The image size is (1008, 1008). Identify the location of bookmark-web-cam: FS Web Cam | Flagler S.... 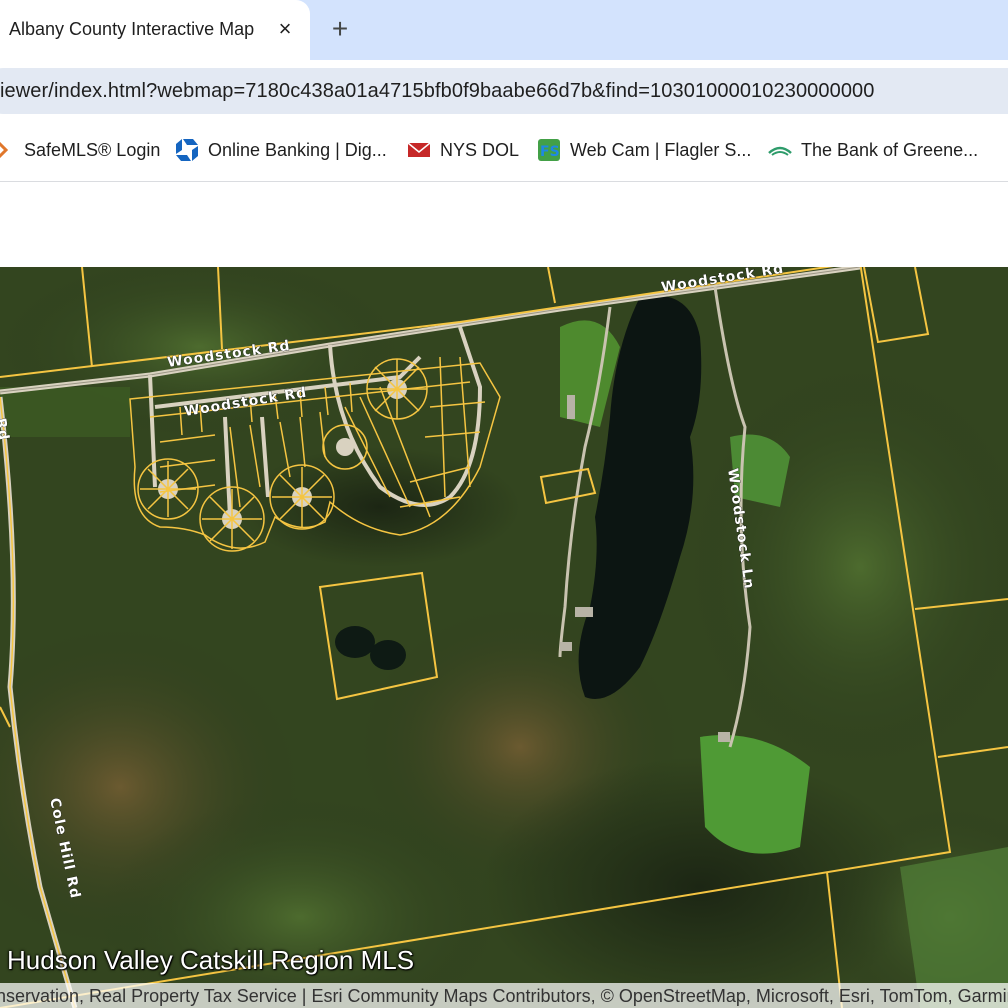
(643, 150).